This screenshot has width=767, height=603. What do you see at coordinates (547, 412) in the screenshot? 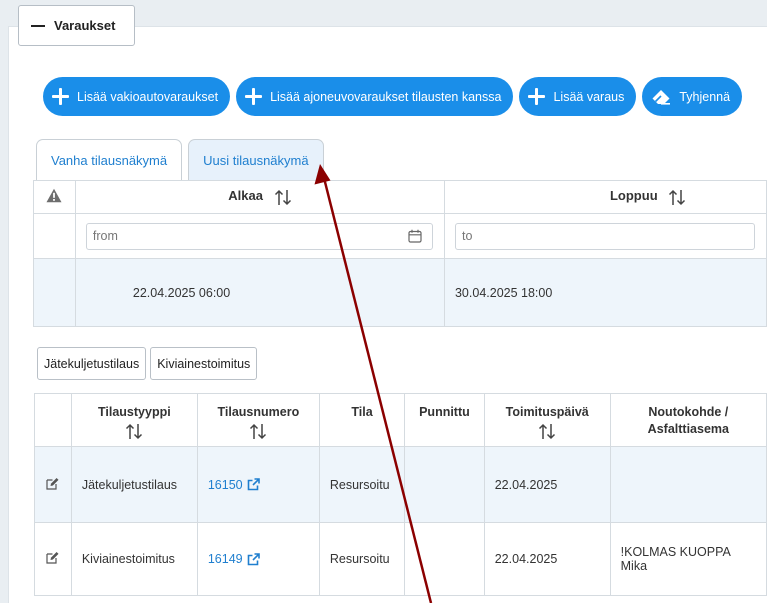
I see `delivery-date-header-label: Toimituspäivä` at bounding box center [547, 412].